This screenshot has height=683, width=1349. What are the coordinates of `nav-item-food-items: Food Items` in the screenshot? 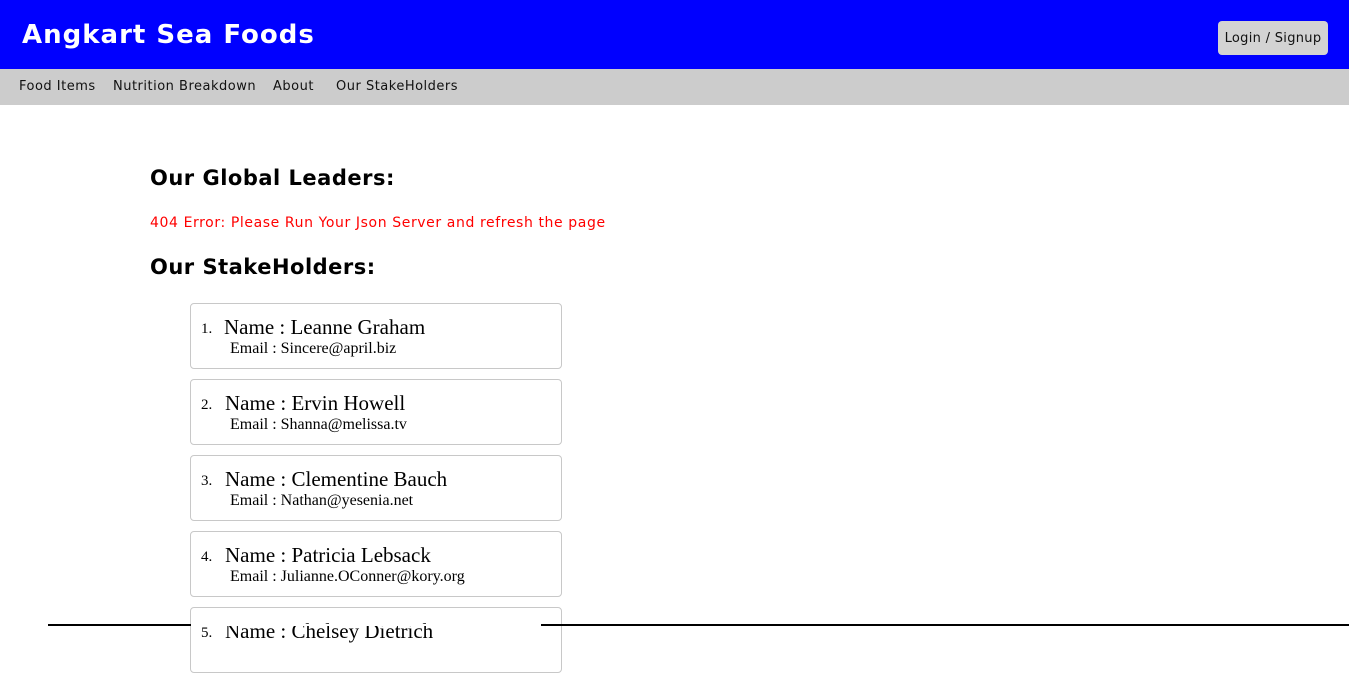 It's located at (57, 86).